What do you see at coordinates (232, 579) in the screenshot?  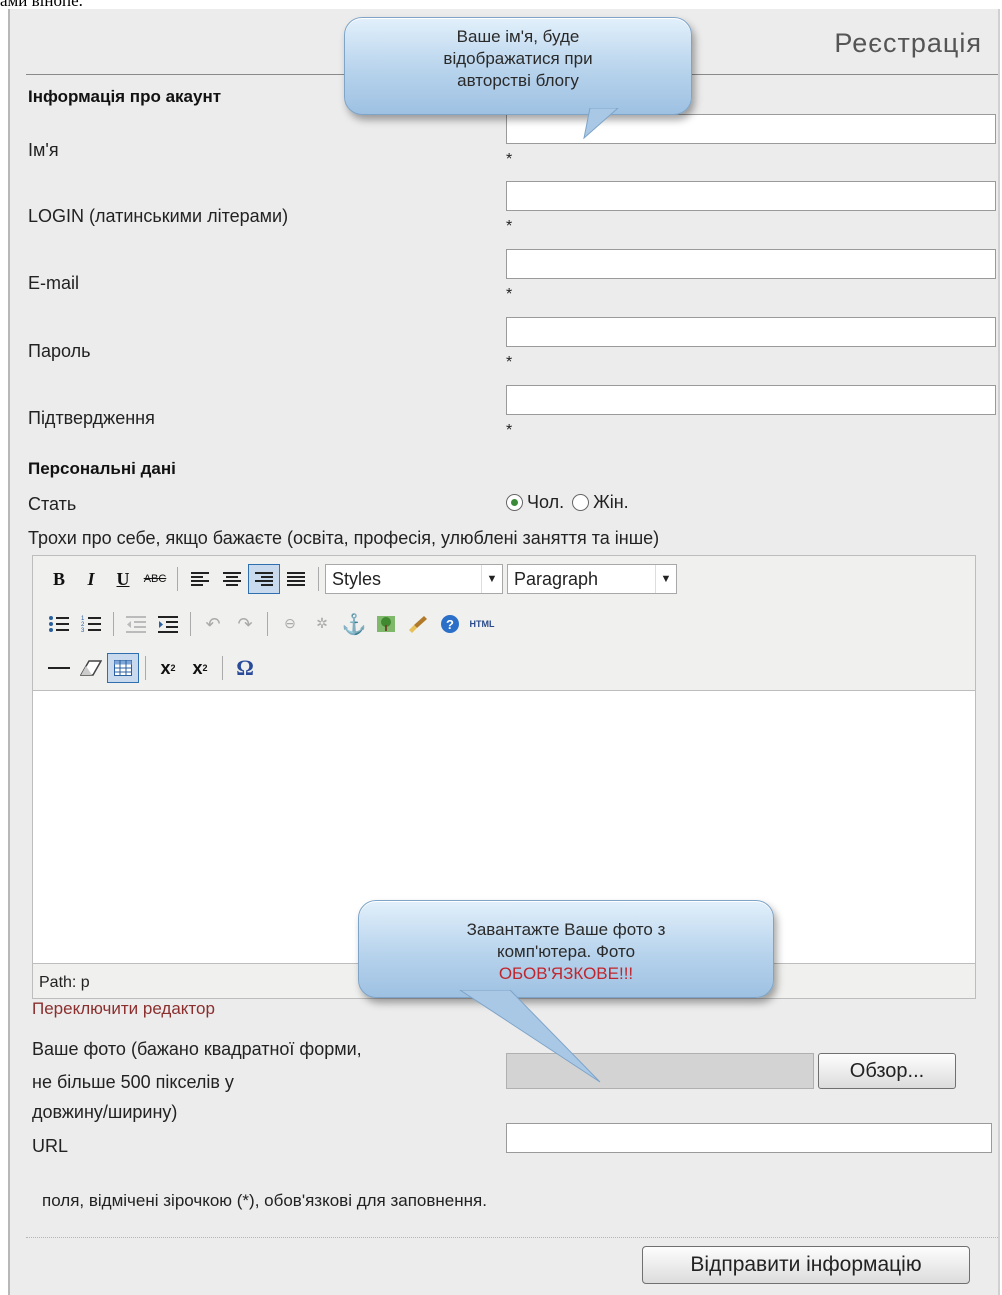 I see `align-center-icon` at bounding box center [232, 579].